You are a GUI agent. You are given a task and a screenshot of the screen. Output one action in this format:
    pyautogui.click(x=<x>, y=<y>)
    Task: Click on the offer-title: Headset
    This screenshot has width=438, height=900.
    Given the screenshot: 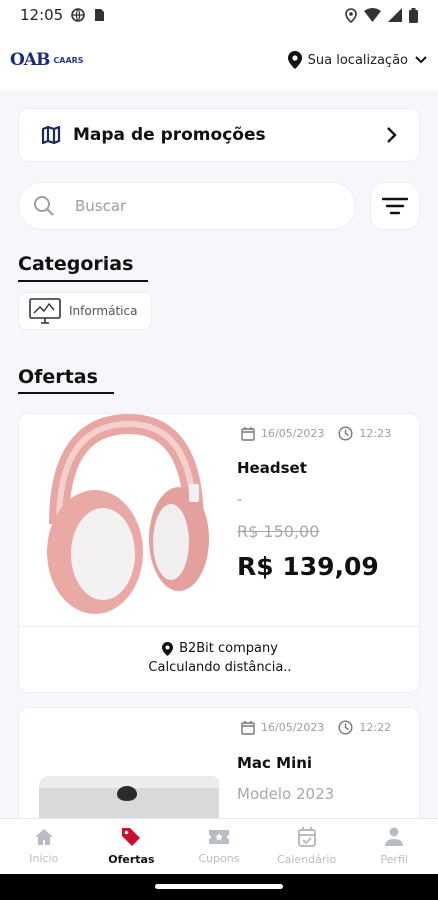 What is the action you would take?
    pyautogui.click(x=272, y=468)
    